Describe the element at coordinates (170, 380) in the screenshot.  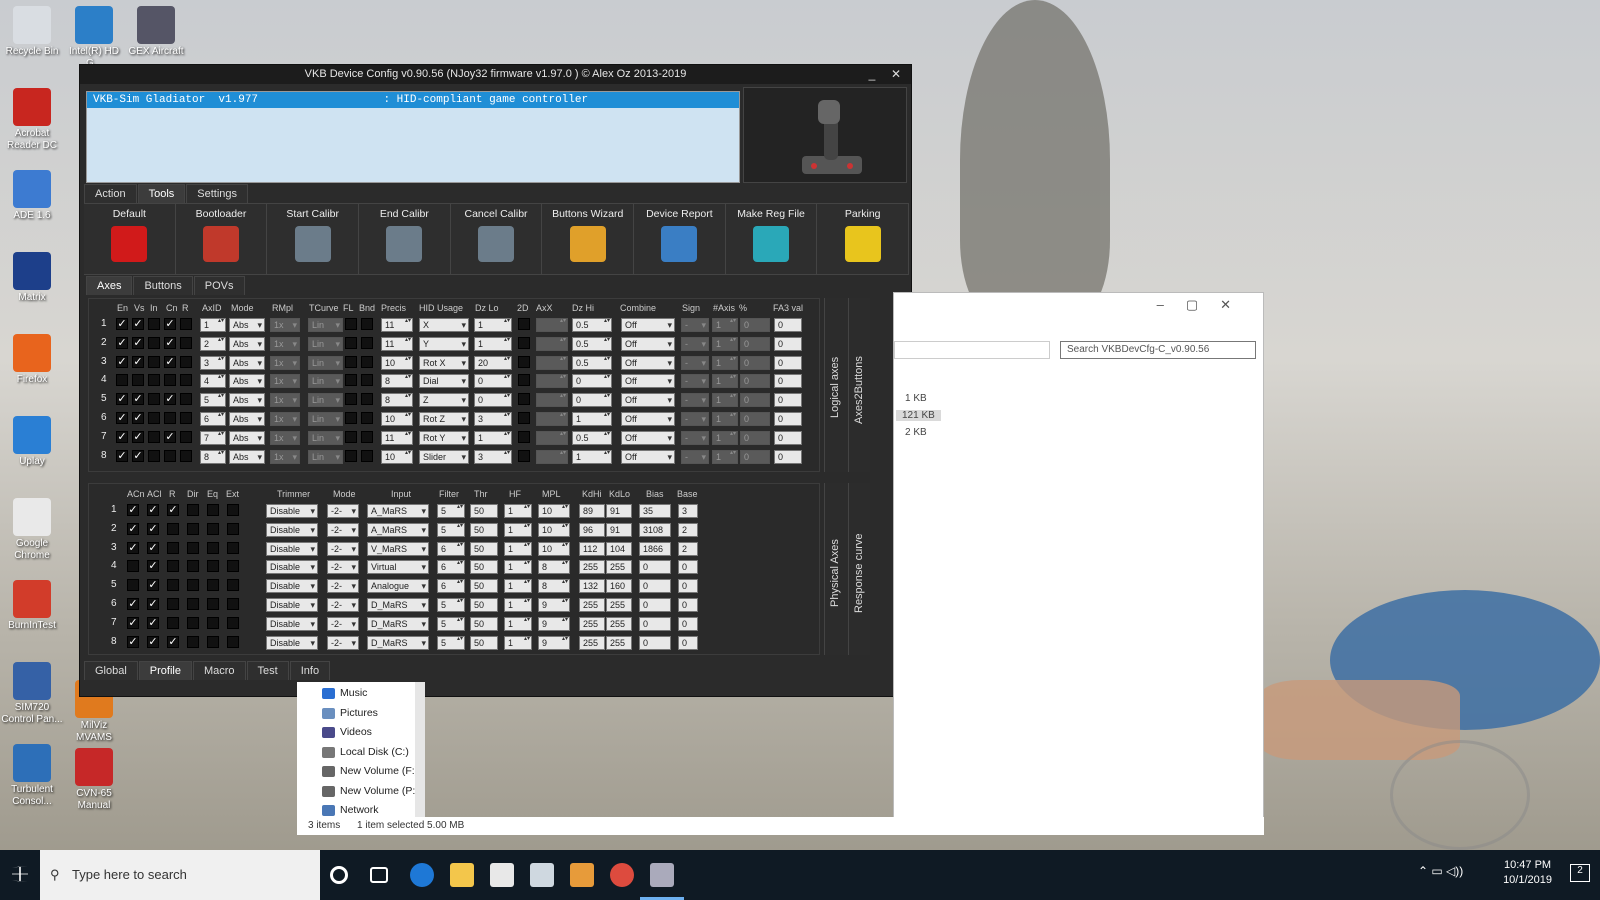
I see `checkbox-cn` at that location.